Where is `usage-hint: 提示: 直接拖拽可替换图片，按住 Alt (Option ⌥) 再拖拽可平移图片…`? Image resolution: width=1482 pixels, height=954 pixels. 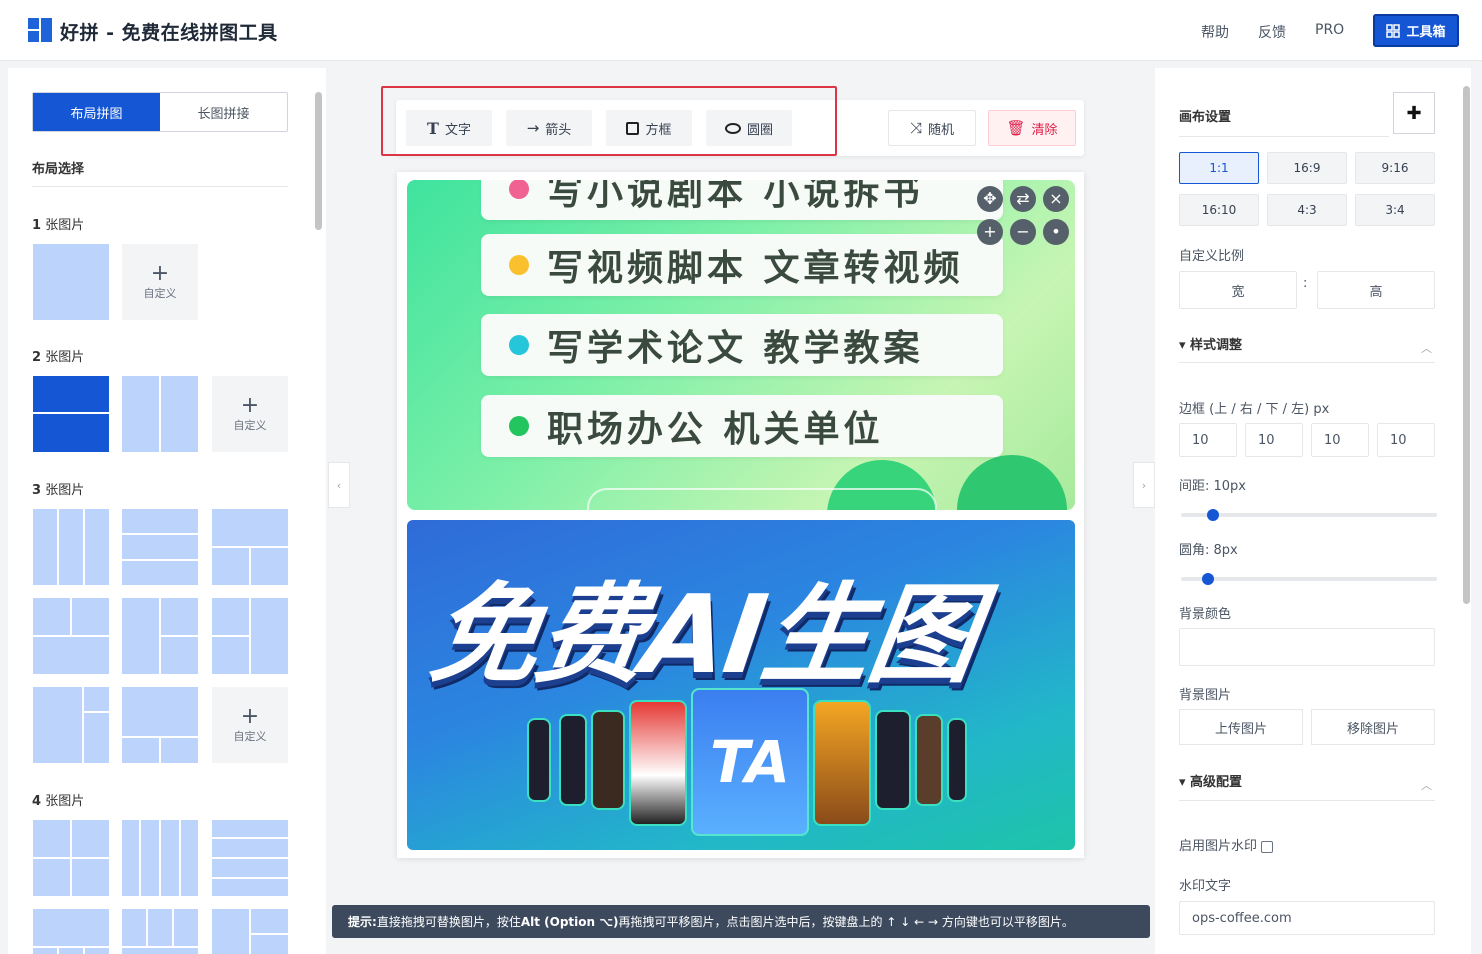 usage-hint: 提示: 直接拖拽可替换图片，按住 Alt (Option ⌥) 再拖拽可平移图片… is located at coordinates (741, 921).